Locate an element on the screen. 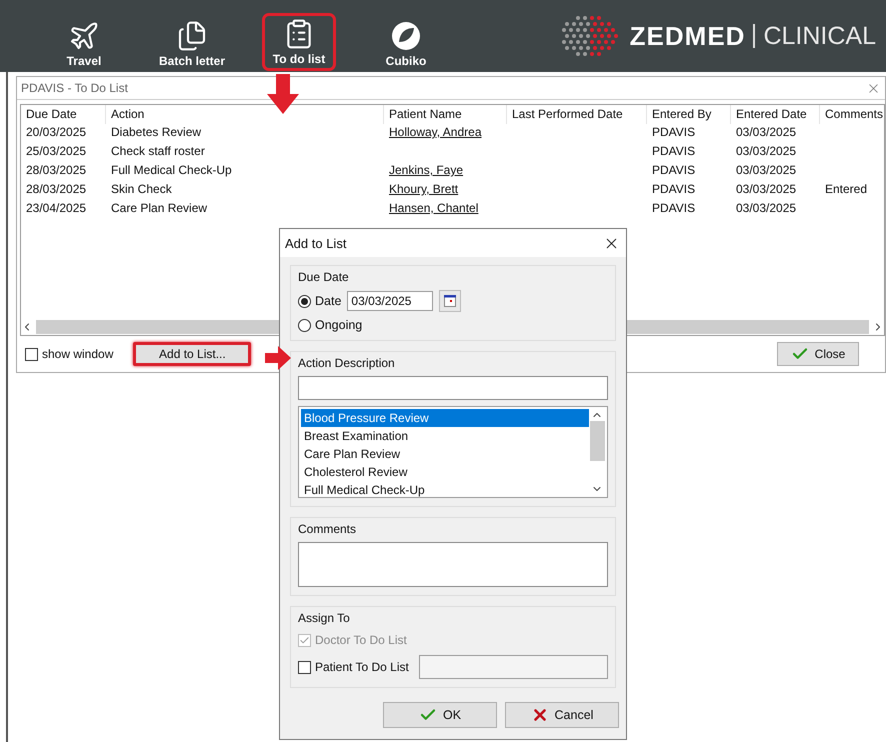 This screenshot has height=742, width=886. down-arrow-icon is located at coordinates (283, 94).